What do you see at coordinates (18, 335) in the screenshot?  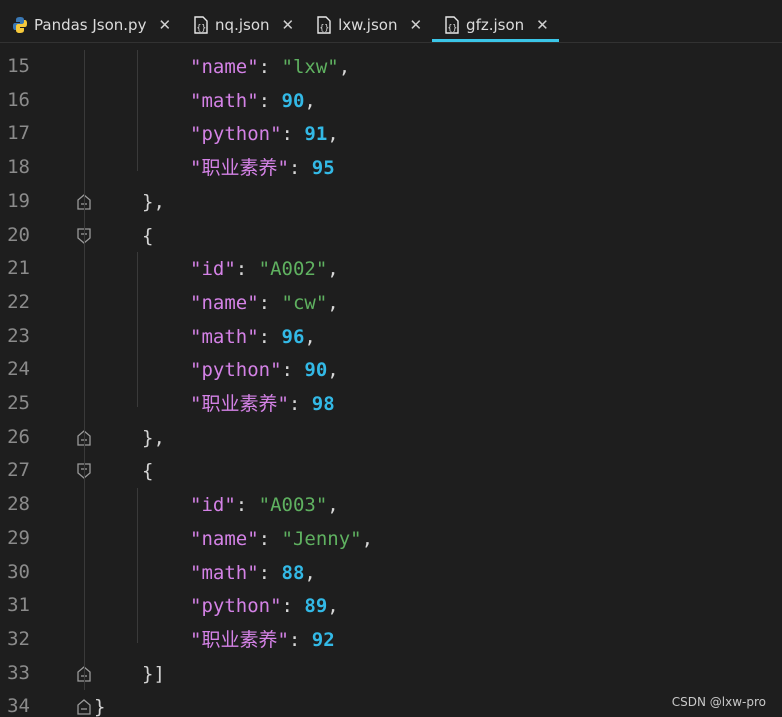 I see `line-number: 23` at bounding box center [18, 335].